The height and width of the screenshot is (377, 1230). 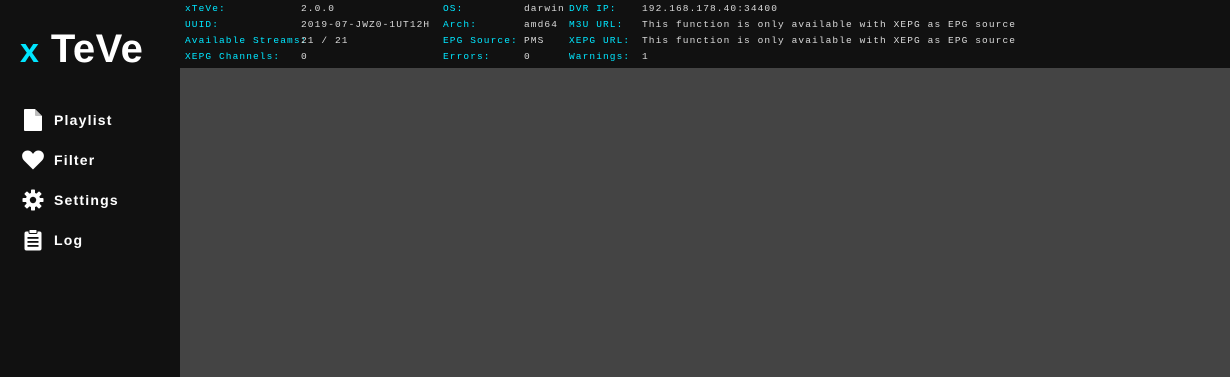 What do you see at coordinates (33, 120) in the screenshot?
I see `file-icon` at bounding box center [33, 120].